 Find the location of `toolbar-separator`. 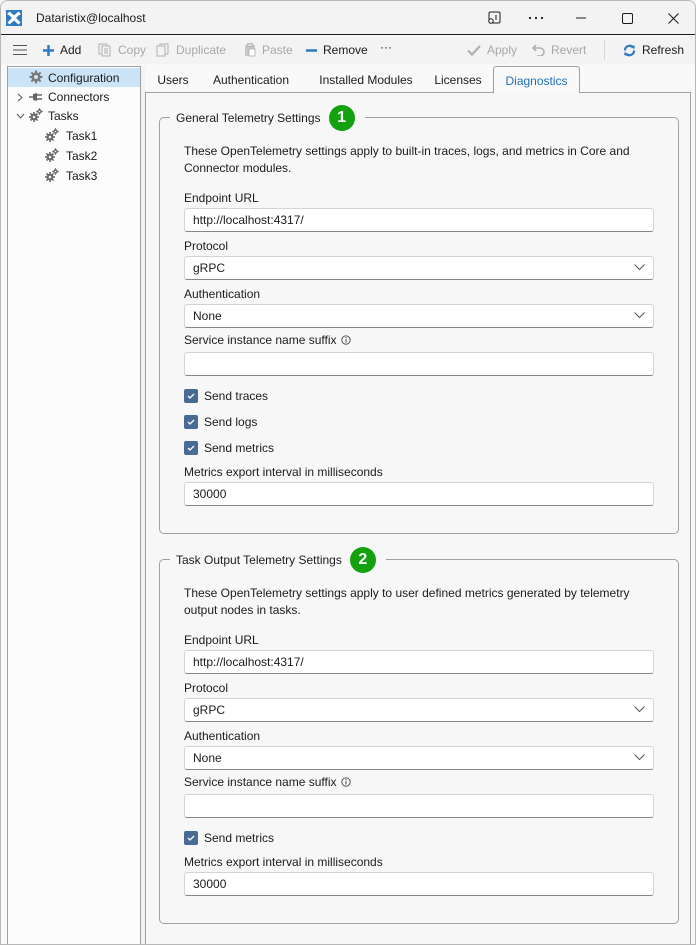

toolbar-separator is located at coordinates (604, 50).